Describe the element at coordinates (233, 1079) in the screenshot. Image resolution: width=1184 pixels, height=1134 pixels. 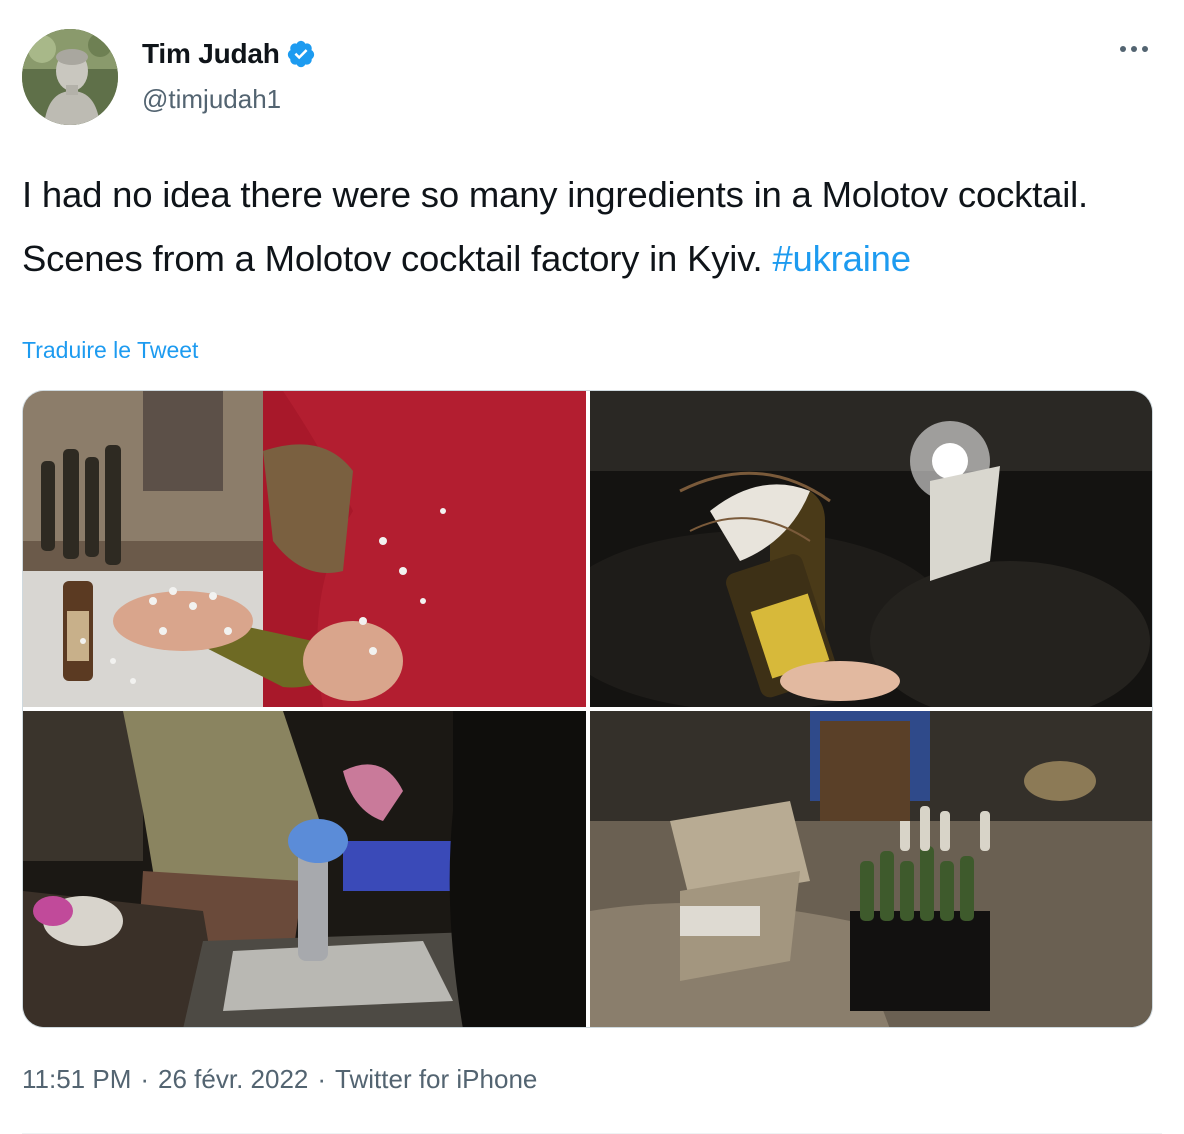
I see `tweet-date: 26 févr. 2022` at that location.